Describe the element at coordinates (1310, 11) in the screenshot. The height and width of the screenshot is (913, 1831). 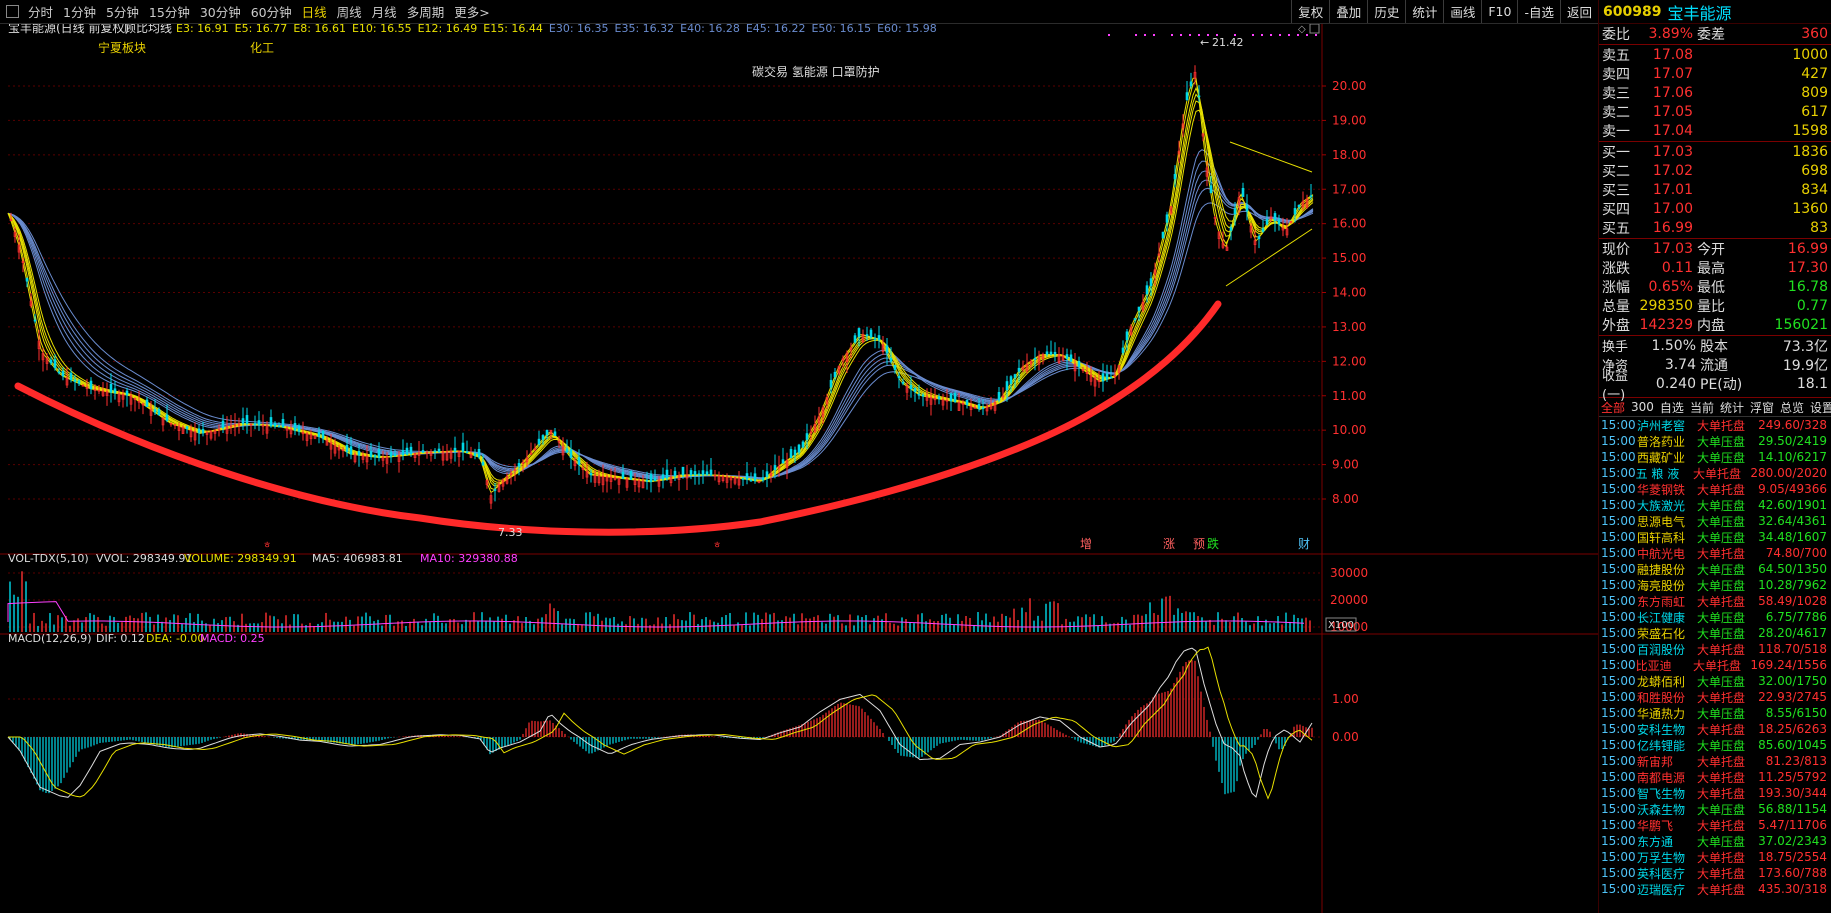
I see `toolbar-button-0: 复权` at that location.